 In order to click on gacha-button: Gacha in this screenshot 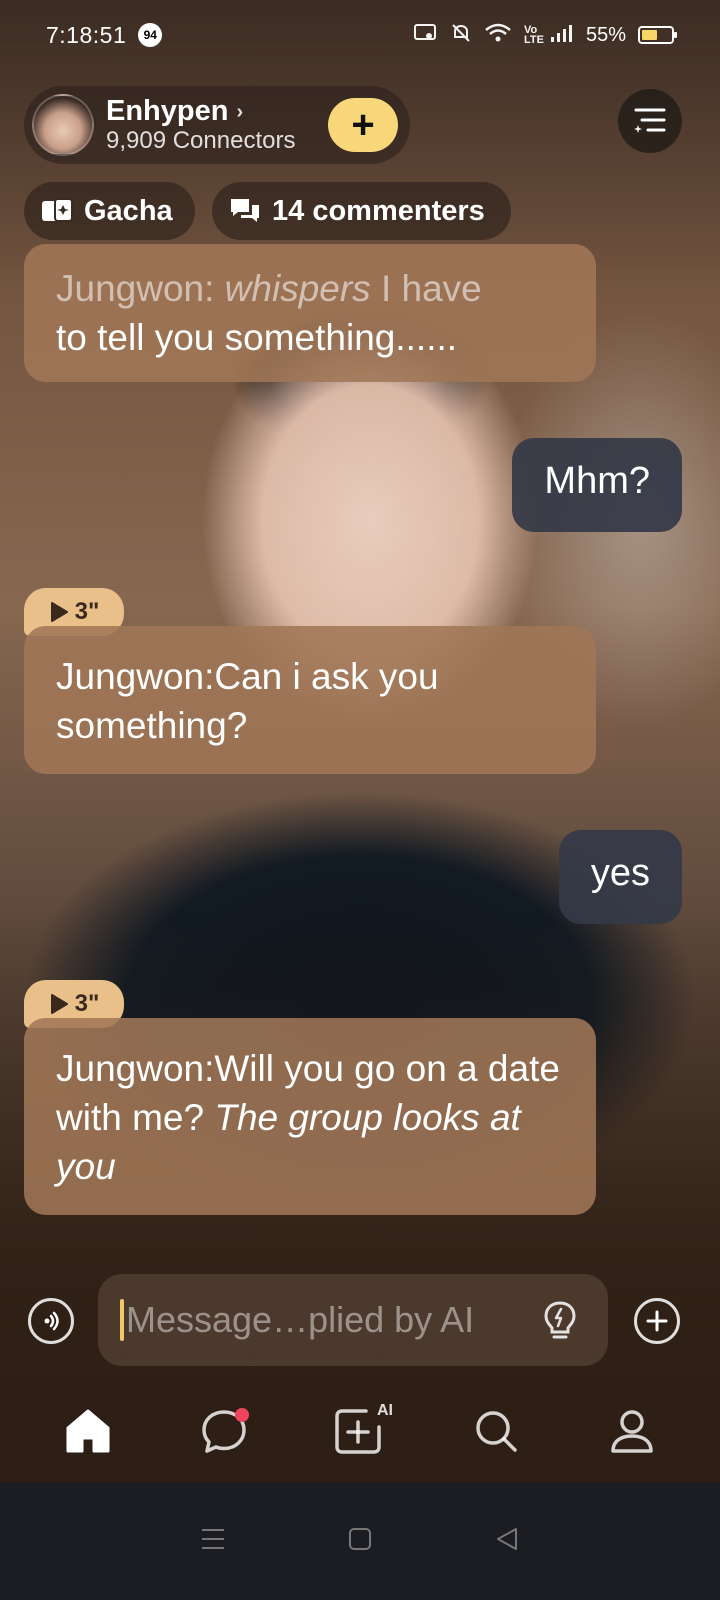, I will do `click(109, 211)`.